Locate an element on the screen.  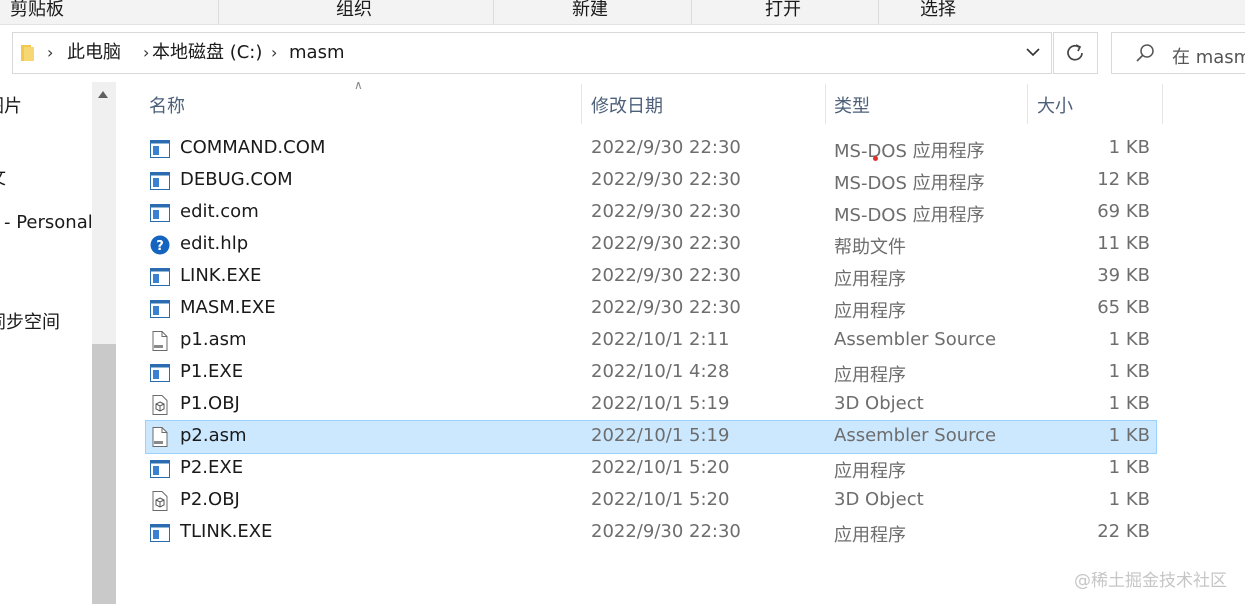
watermark: @稀土掘金技术社区 is located at coordinates (1150, 581).